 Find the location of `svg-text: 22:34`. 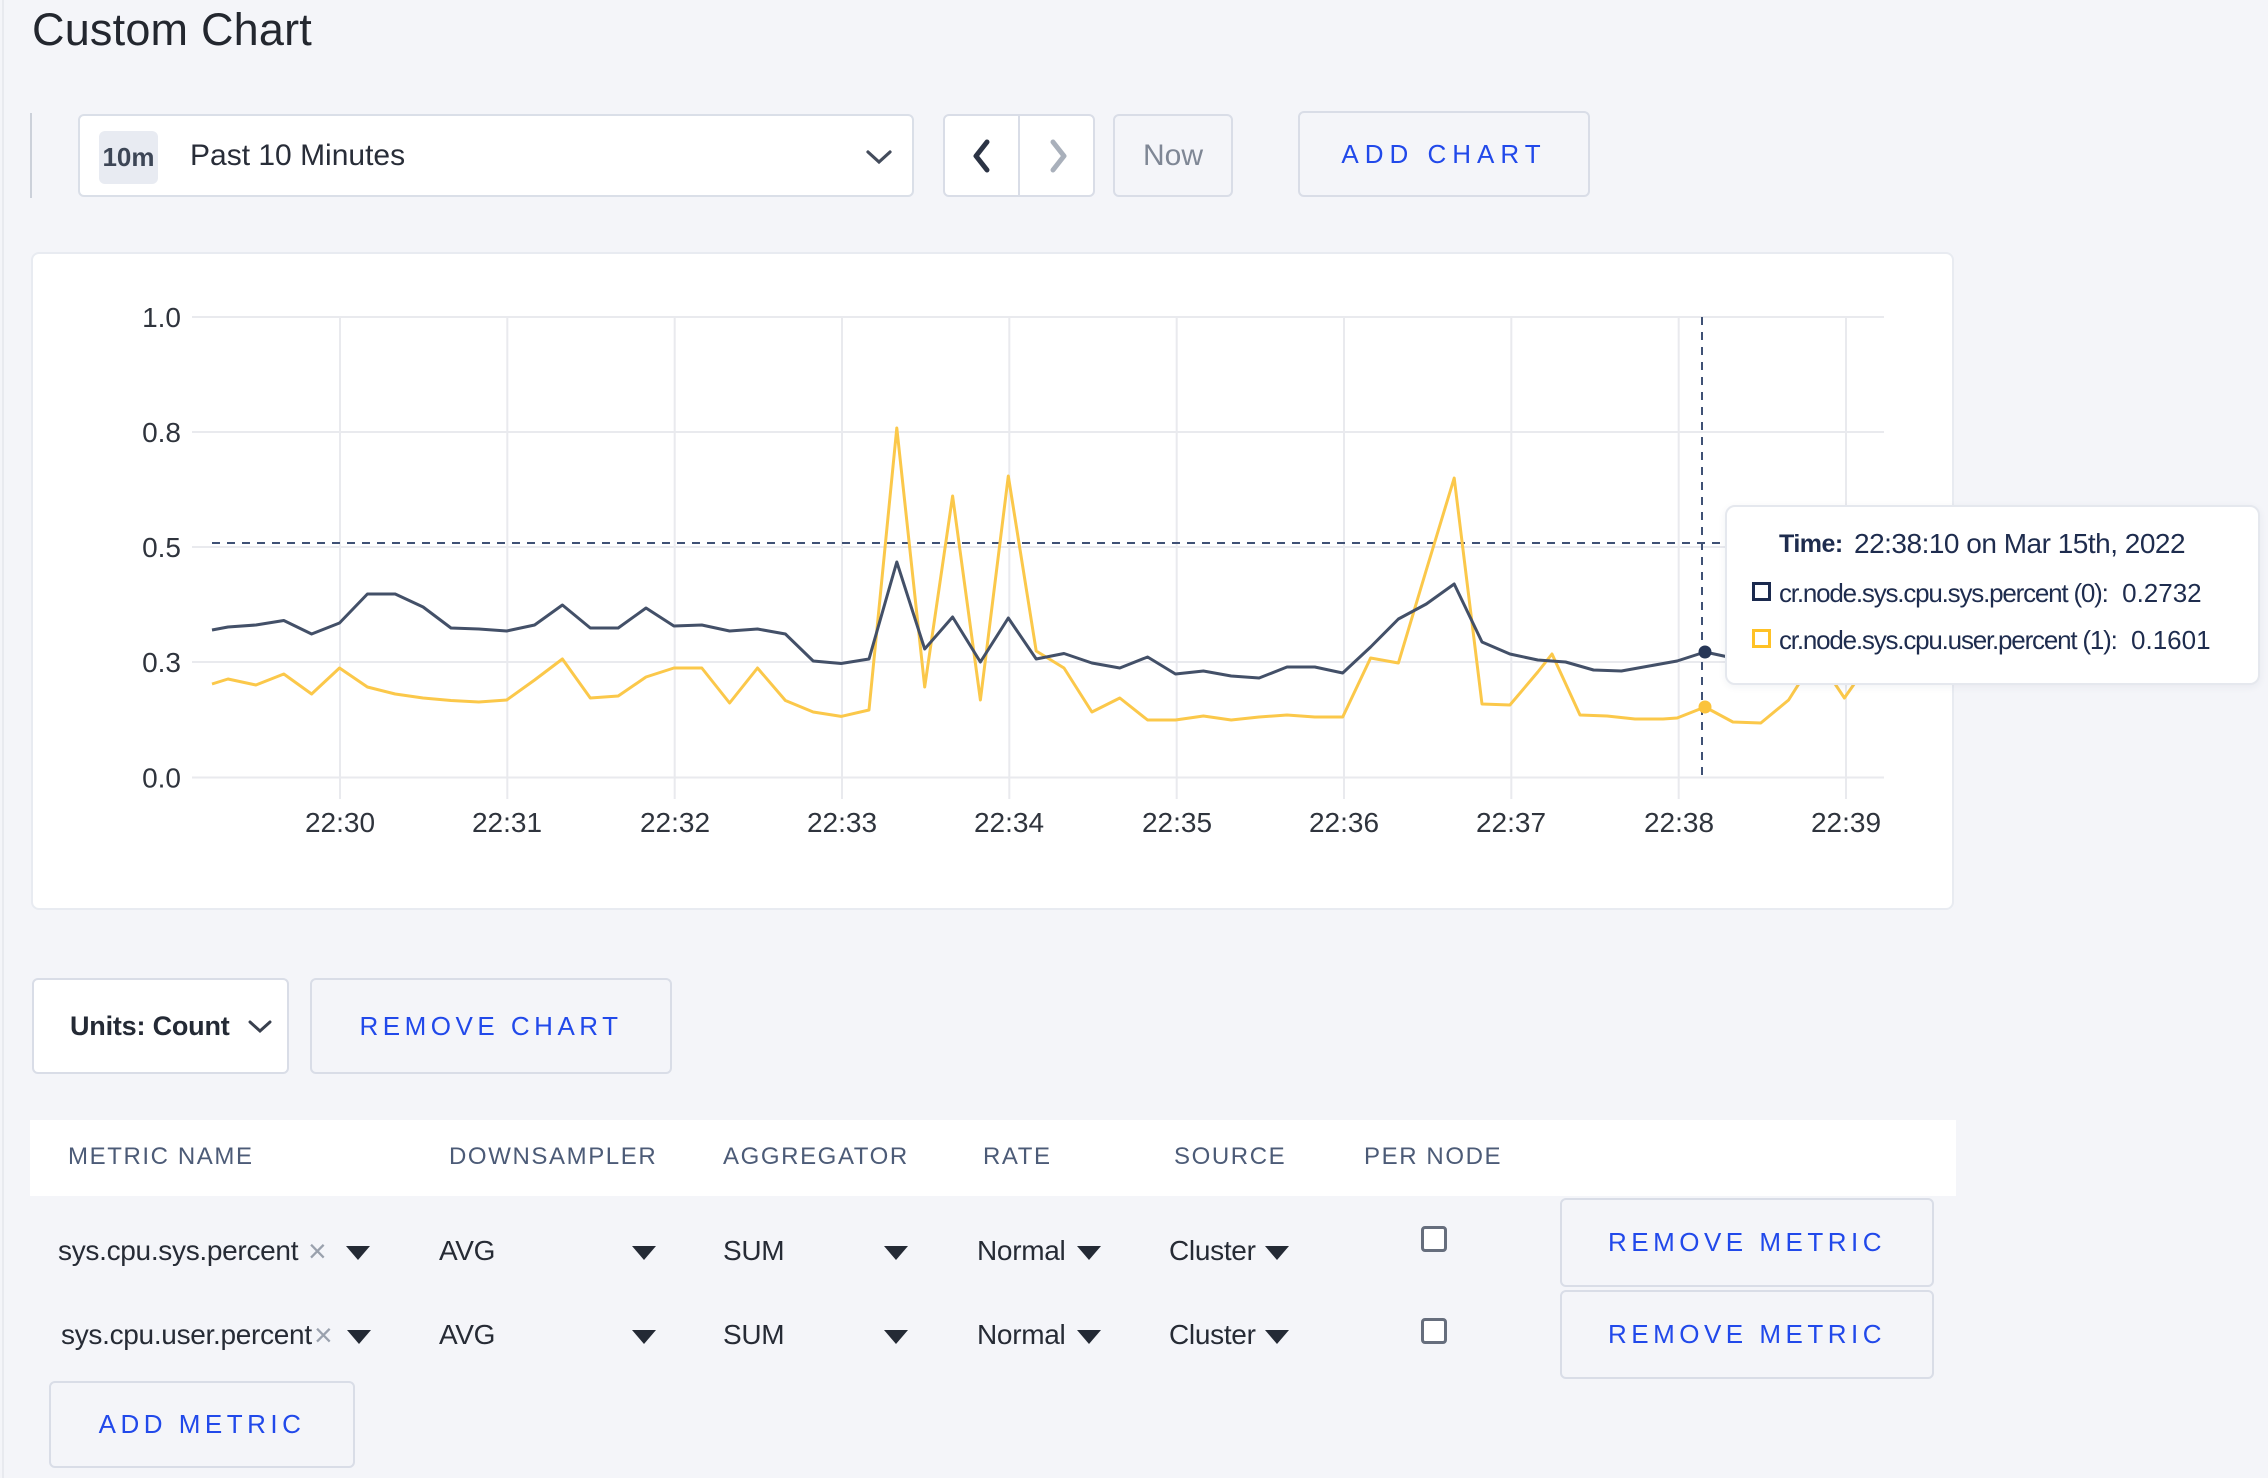

svg-text: 22:34 is located at coordinates (1009, 822).